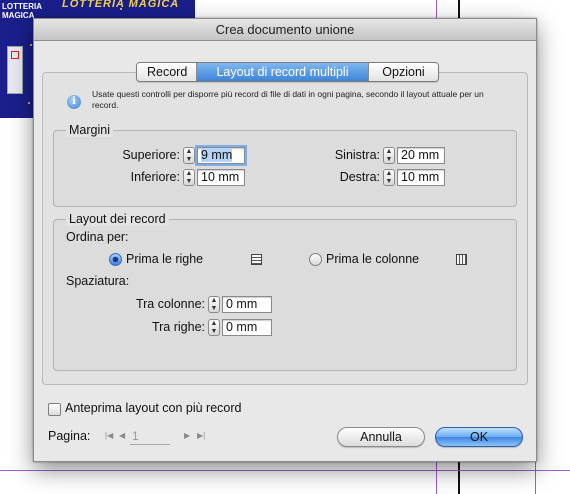 The height and width of the screenshot is (494, 570). Describe the element at coordinates (372, 259) in the screenshot. I see `columns-first-label: Prima le colonne` at that location.